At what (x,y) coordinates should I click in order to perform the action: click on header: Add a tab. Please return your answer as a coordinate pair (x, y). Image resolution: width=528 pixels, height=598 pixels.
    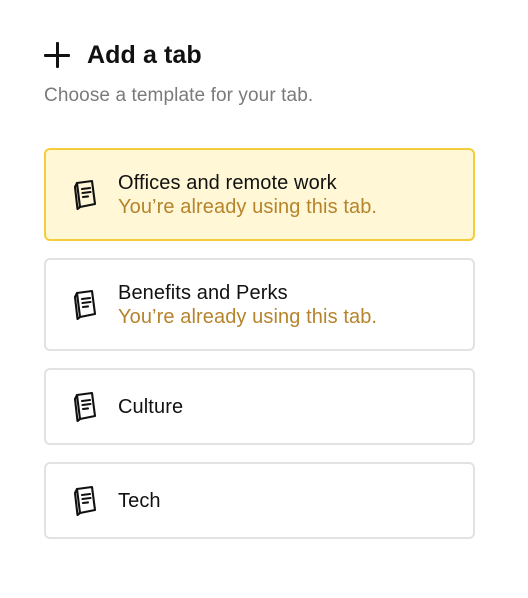
    Looking at the image, I should click on (259, 55).